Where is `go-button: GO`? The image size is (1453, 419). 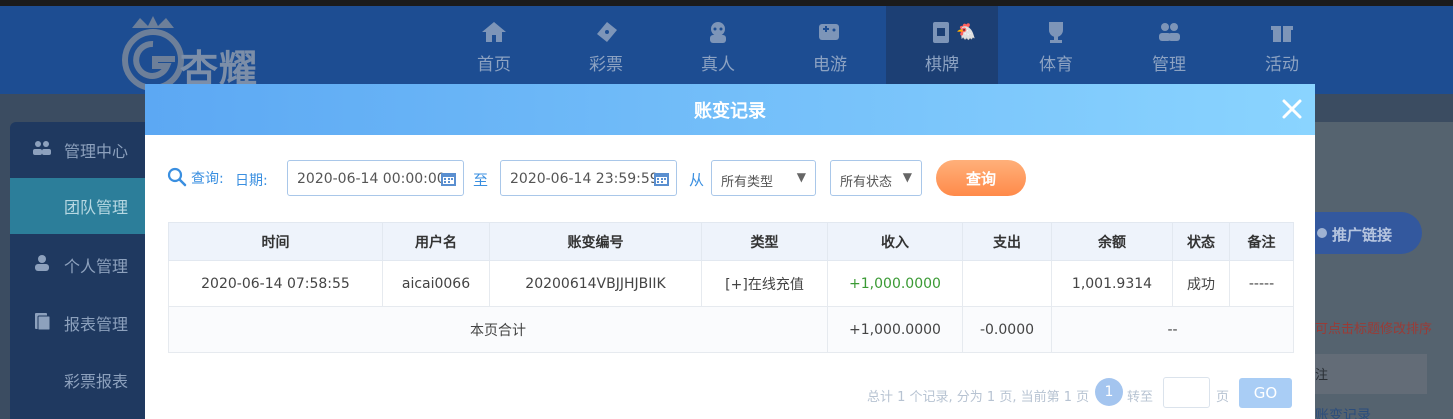
go-button: GO is located at coordinates (1265, 393).